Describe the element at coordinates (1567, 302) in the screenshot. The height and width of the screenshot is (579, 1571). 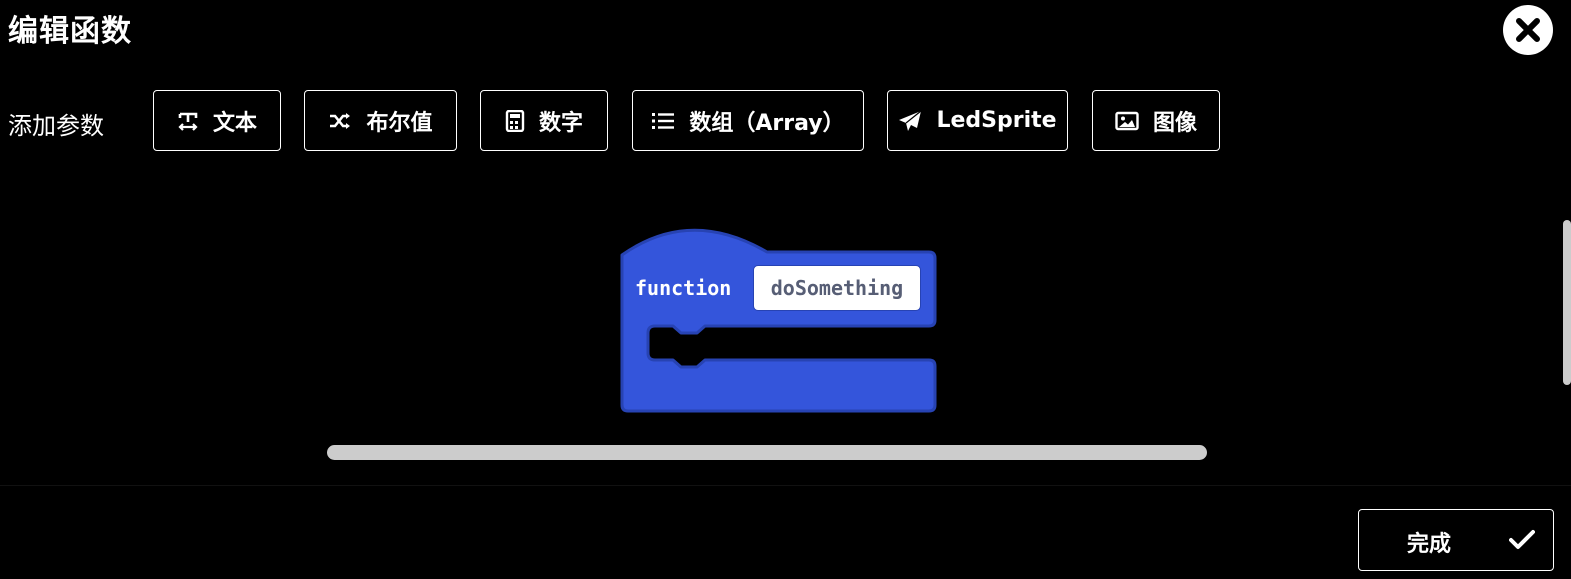
I see `vertical-scrollbar` at that location.